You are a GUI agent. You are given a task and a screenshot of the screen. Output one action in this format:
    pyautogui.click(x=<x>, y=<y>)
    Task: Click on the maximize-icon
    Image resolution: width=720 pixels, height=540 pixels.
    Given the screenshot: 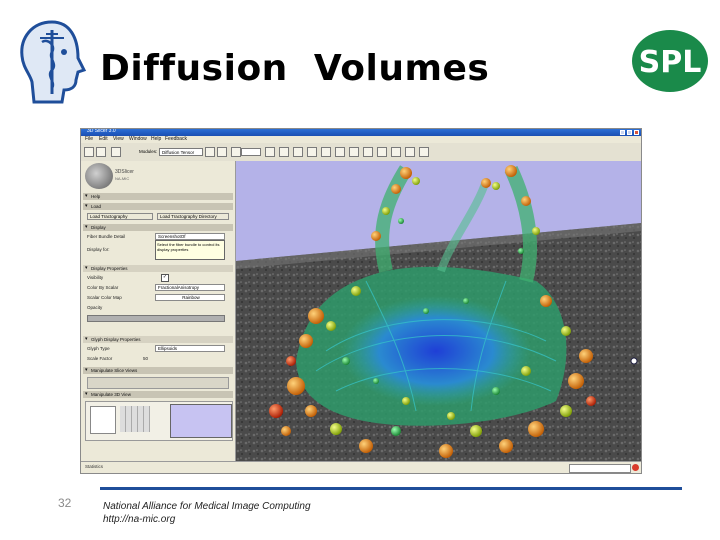 What is the action you would take?
    pyautogui.click(x=629, y=132)
    